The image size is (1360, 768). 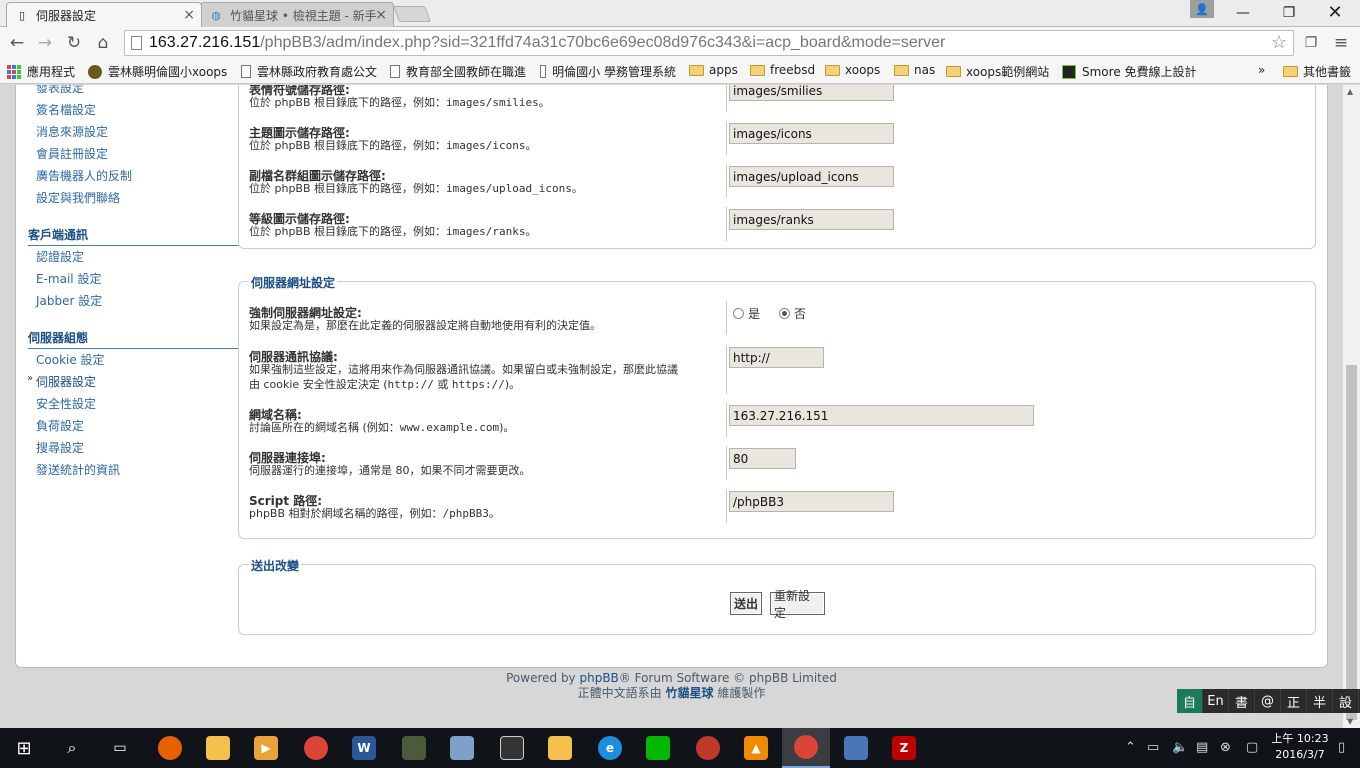 I want to click on input-method-icon: ▤, so click(x=1202, y=747).